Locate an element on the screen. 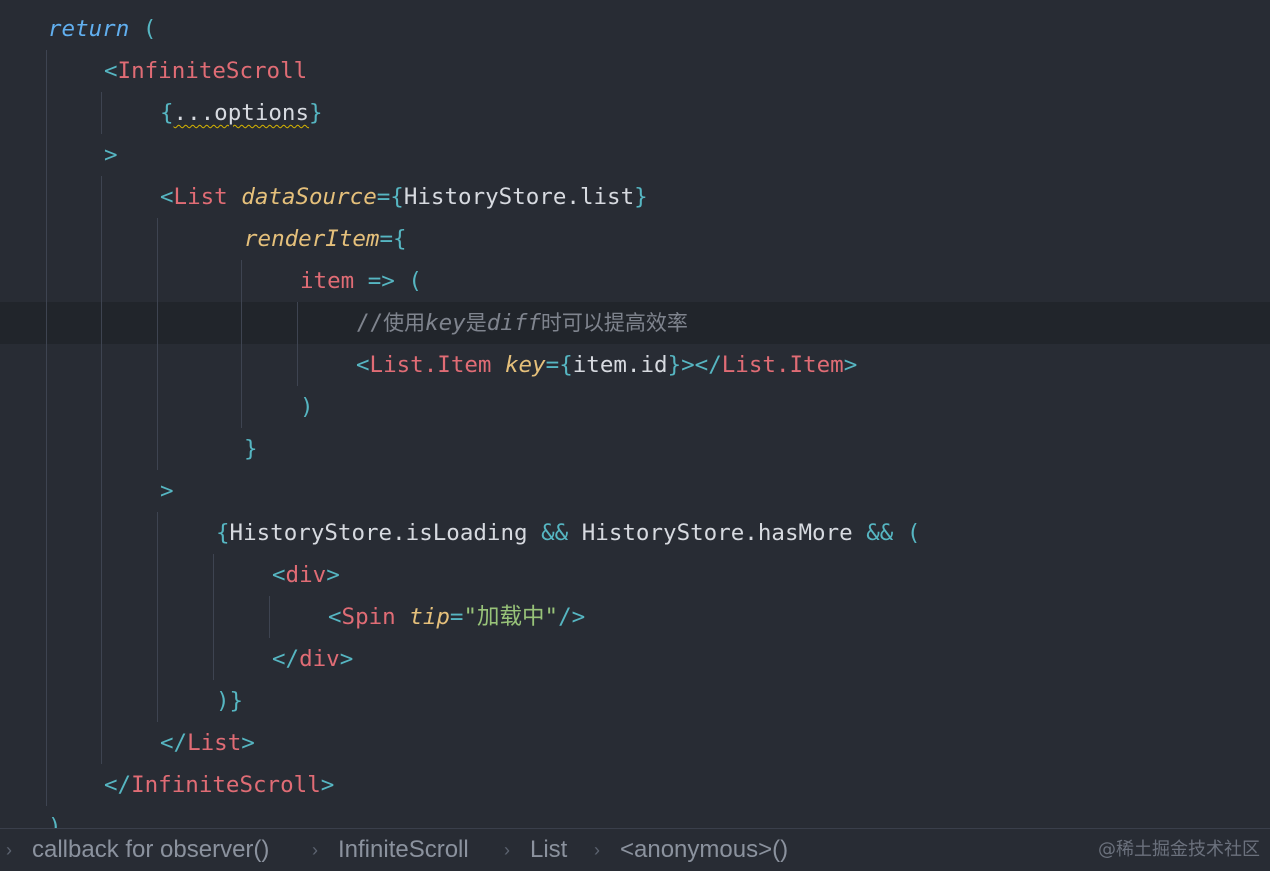  comment-text: 时可以提高效率 is located at coordinates (614, 323).